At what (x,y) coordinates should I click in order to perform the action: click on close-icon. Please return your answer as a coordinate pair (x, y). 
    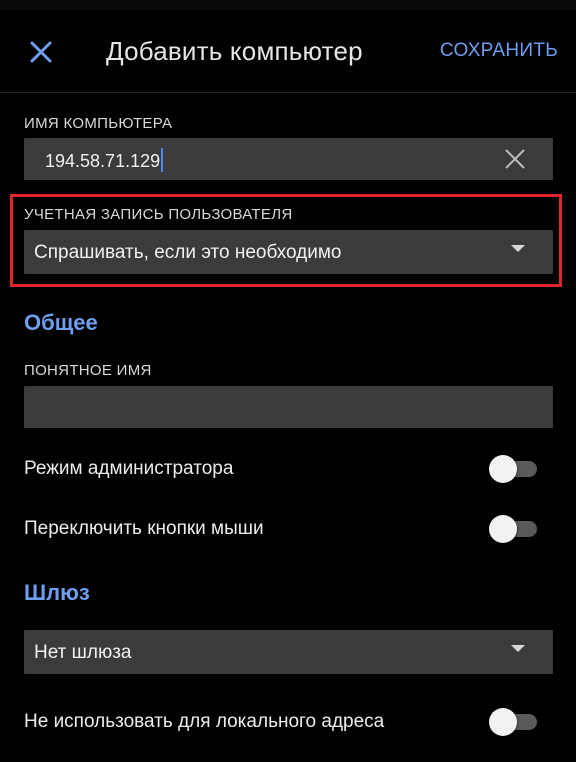
    Looking at the image, I should click on (41, 52).